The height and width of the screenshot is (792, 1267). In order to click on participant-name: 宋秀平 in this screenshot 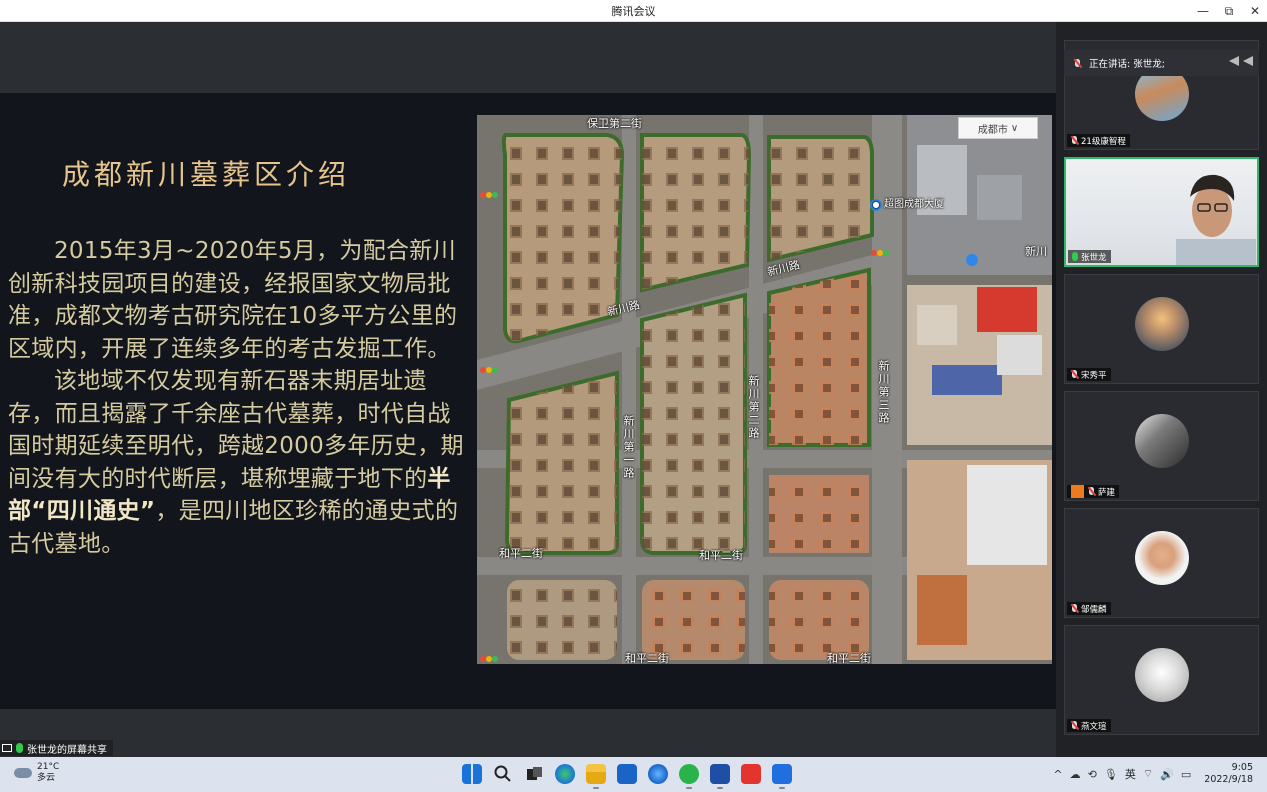, I will do `click(1094, 375)`.